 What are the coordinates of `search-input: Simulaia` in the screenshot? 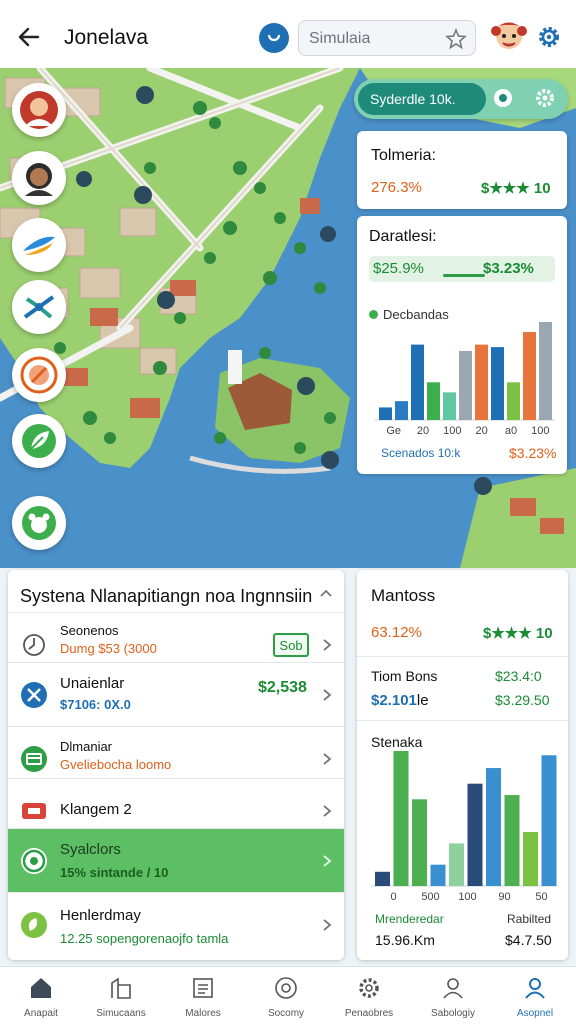 It's located at (387, 38).